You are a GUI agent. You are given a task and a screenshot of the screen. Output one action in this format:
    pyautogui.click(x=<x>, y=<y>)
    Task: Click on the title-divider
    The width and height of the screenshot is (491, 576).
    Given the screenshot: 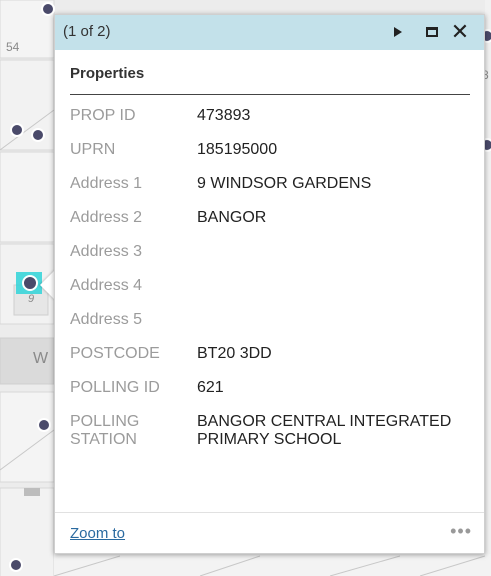 What is the action you would take?
    pyautogui.click(x=270, y=94)
    